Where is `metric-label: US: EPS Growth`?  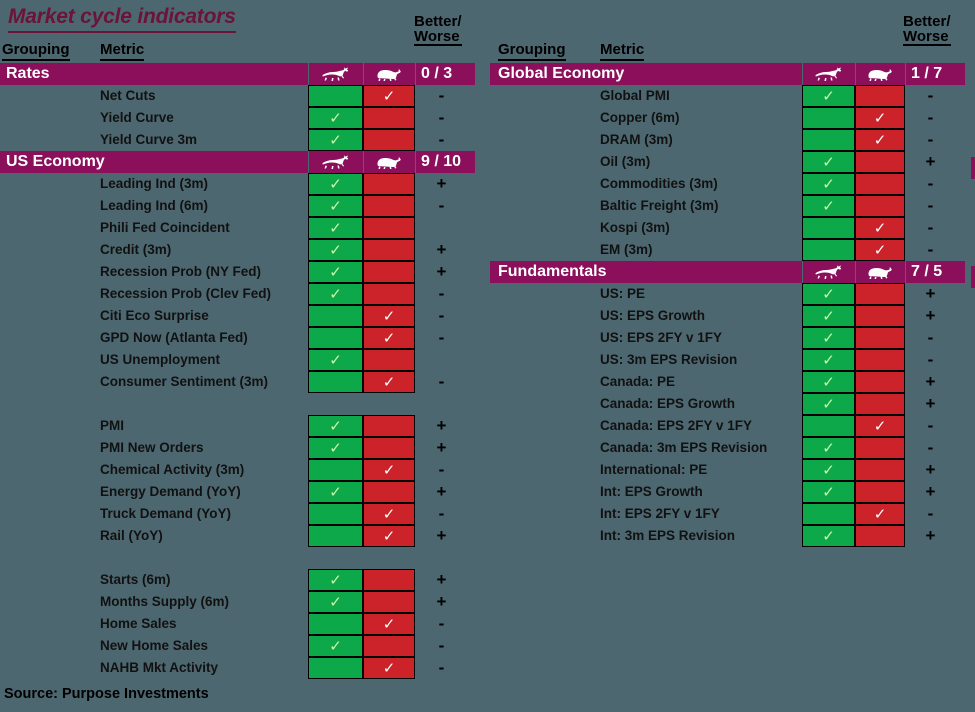 metric-label: US: EPS Growth is located at coordinates (653, 315).